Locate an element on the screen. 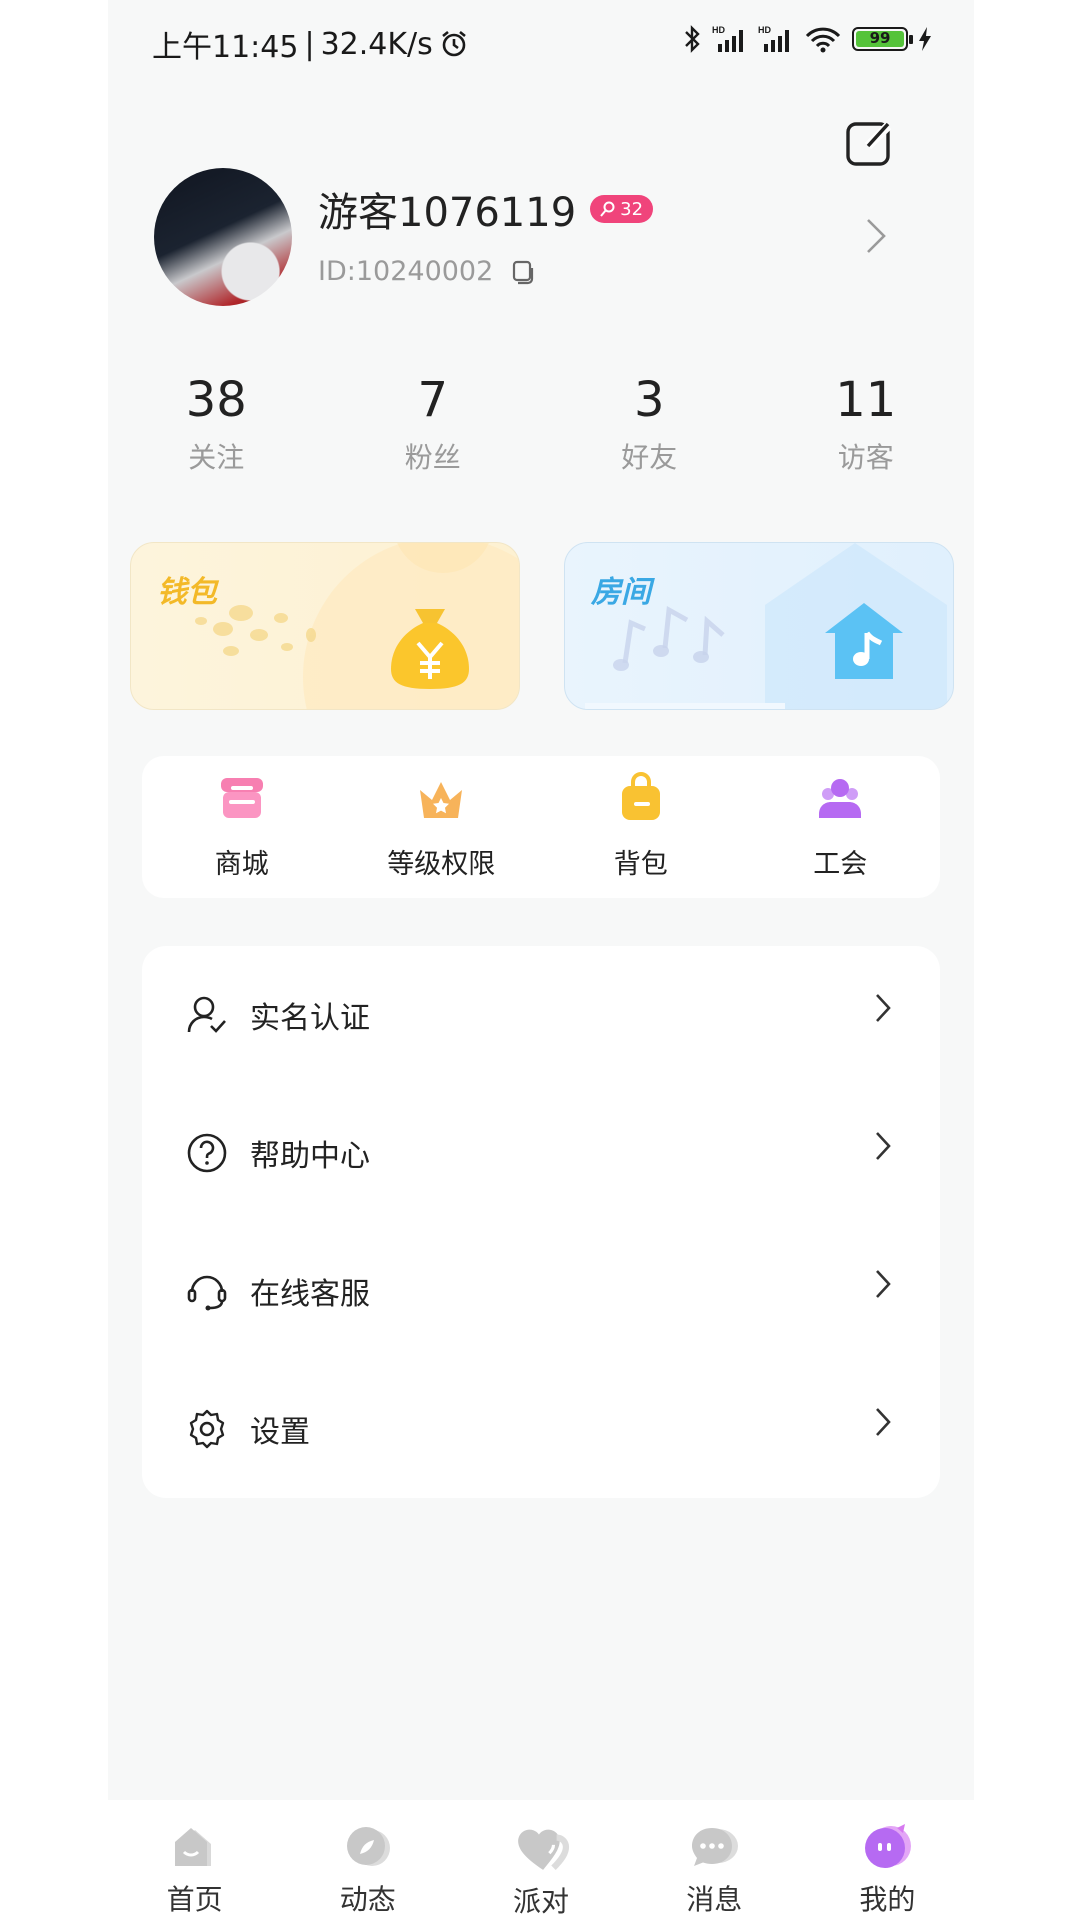  charging-icon is located at coordinates (925, 39).